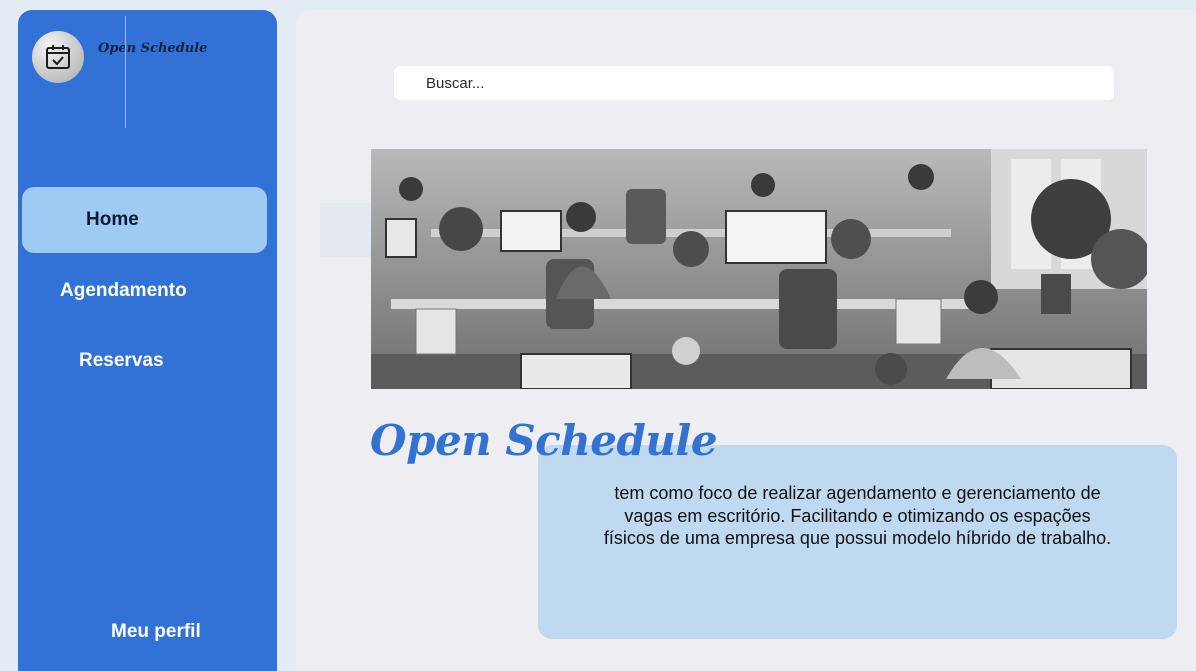 This screenshot has height=671, width=1196. Describe the element at coordinates (125, 72) in the screenshot. I see `logo-divider` at that location.